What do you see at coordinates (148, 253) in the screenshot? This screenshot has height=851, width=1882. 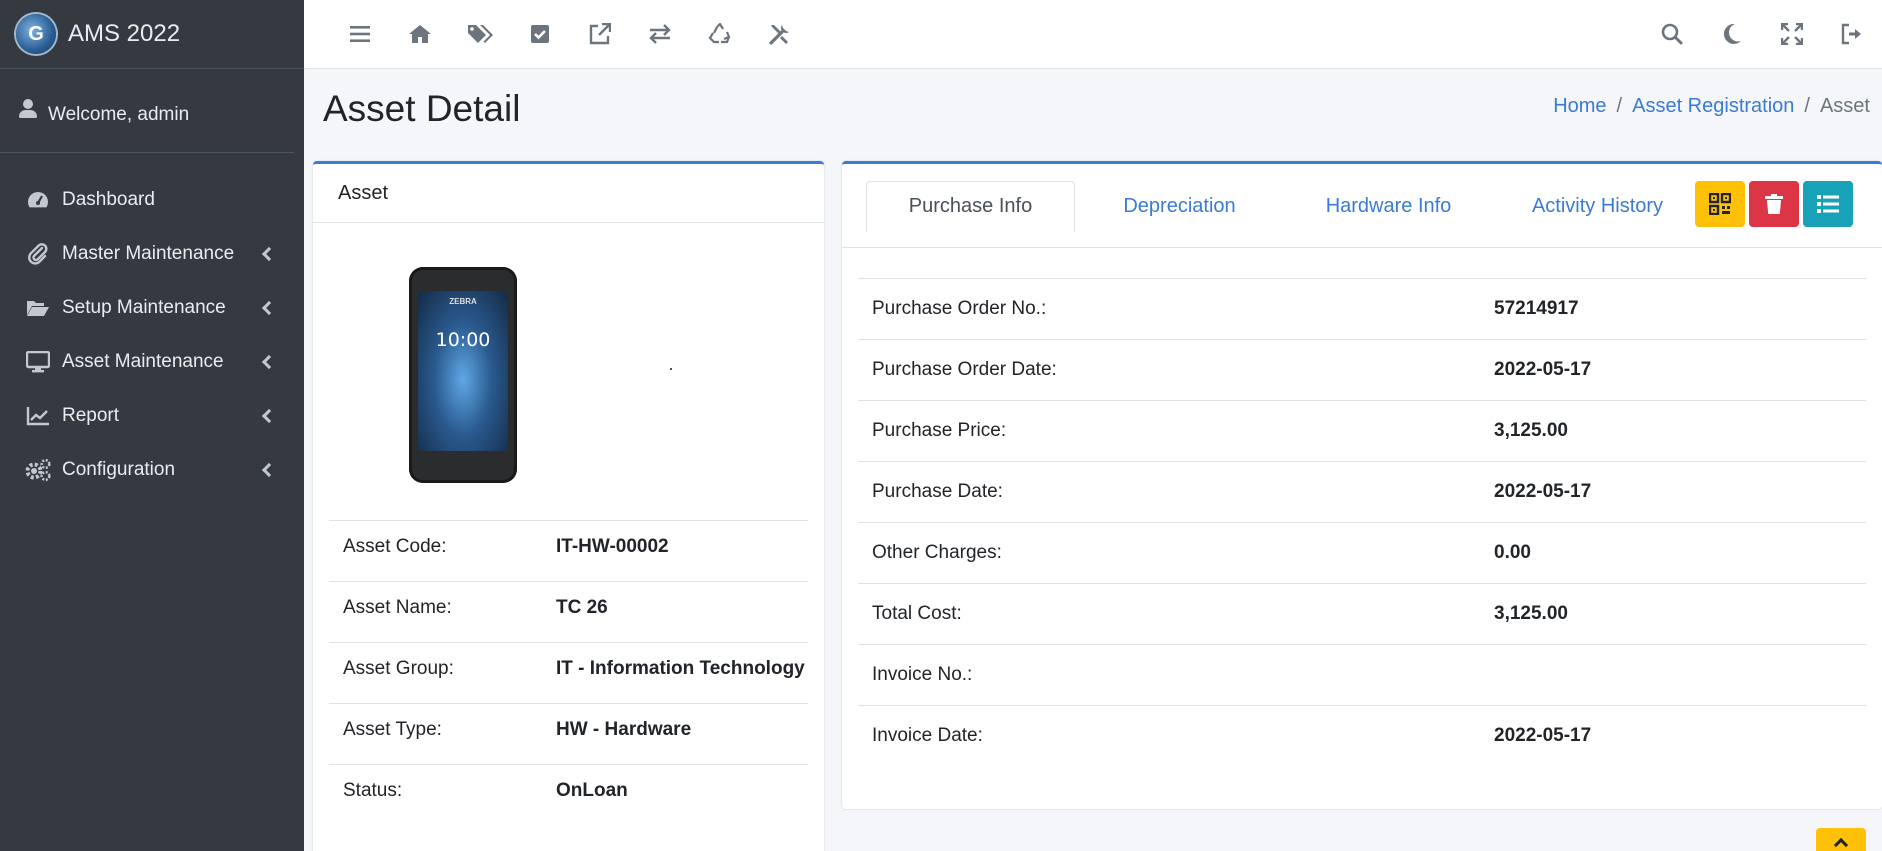 I see `sidebar-item-label: Master Maintenance` at bounding box center [148, 253].